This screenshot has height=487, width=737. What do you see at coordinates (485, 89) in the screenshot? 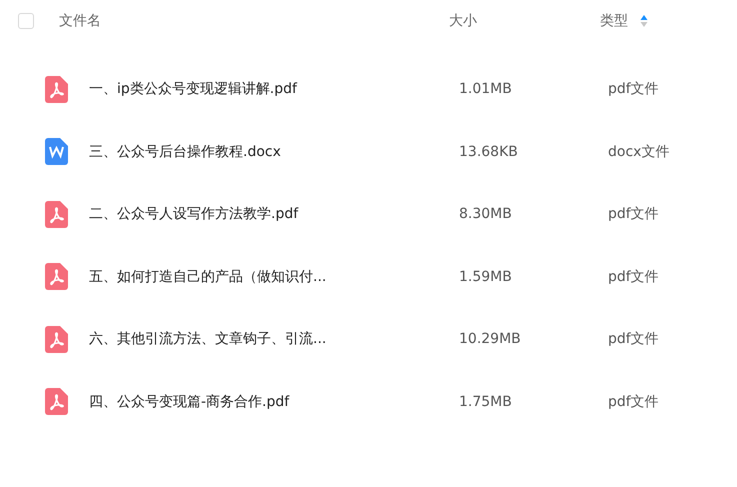
I see `file-size: 1.01MB` at bounding box center [485, 89].